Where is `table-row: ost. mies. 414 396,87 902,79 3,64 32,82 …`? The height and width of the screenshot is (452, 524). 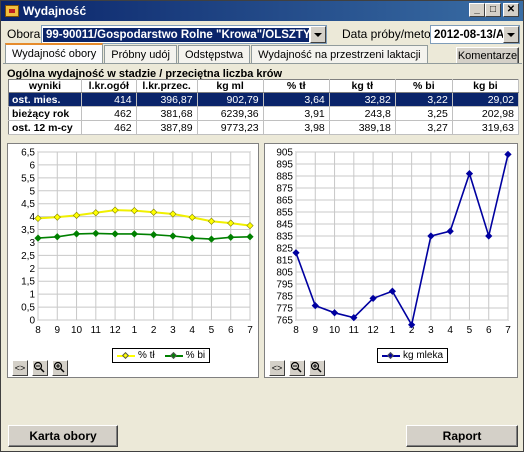
table-row: ost. mies. 414 396,87 902,79 3,64 32,82 … is located at coordinates (264, 99).